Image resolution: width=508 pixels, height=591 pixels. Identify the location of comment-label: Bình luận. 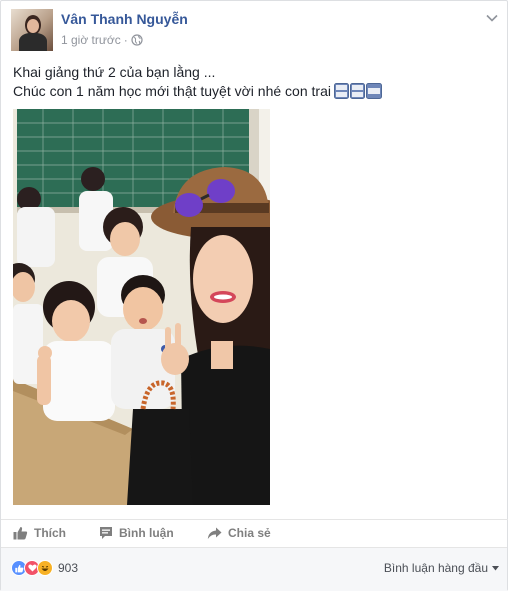
(146, 533).